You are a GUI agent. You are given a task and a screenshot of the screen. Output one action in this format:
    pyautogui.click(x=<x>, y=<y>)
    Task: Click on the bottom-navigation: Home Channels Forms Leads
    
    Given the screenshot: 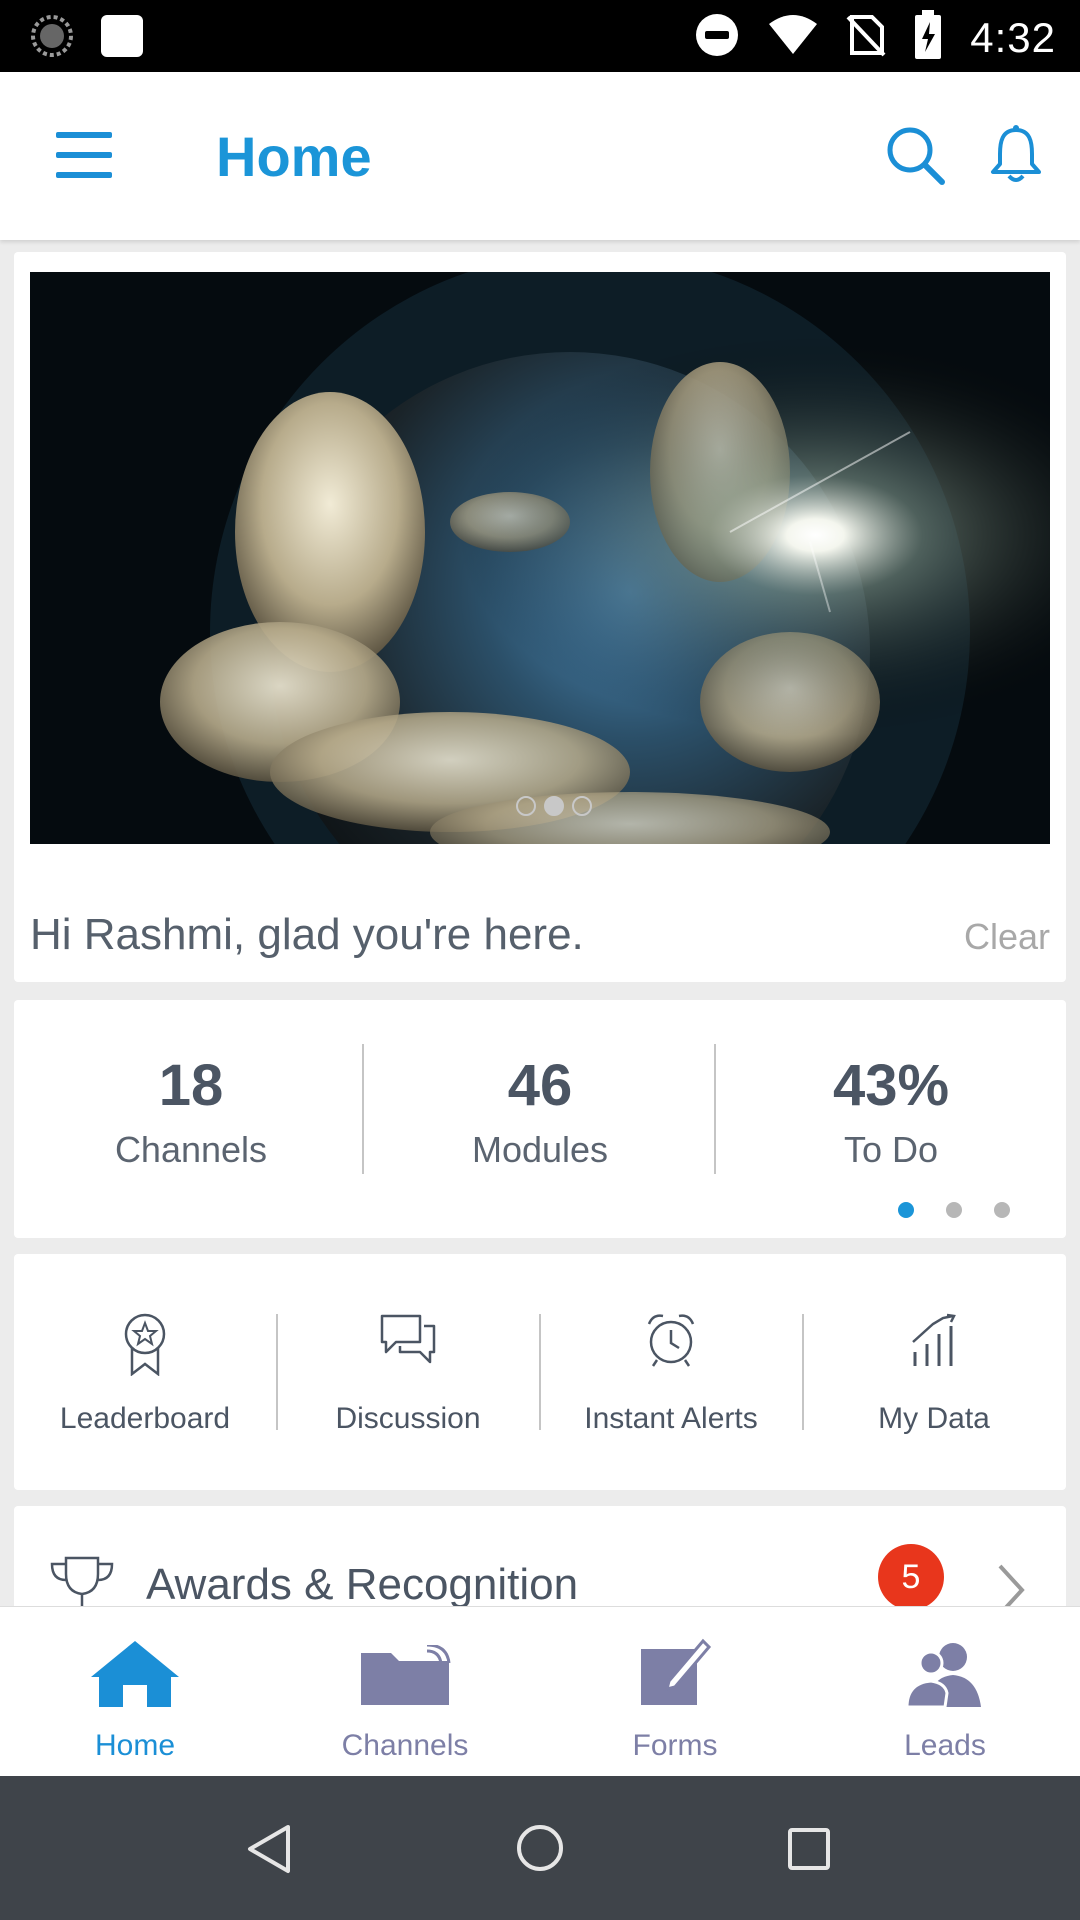 What is the action you would take?
    pyautogui.click(x=540, y=1691)
    